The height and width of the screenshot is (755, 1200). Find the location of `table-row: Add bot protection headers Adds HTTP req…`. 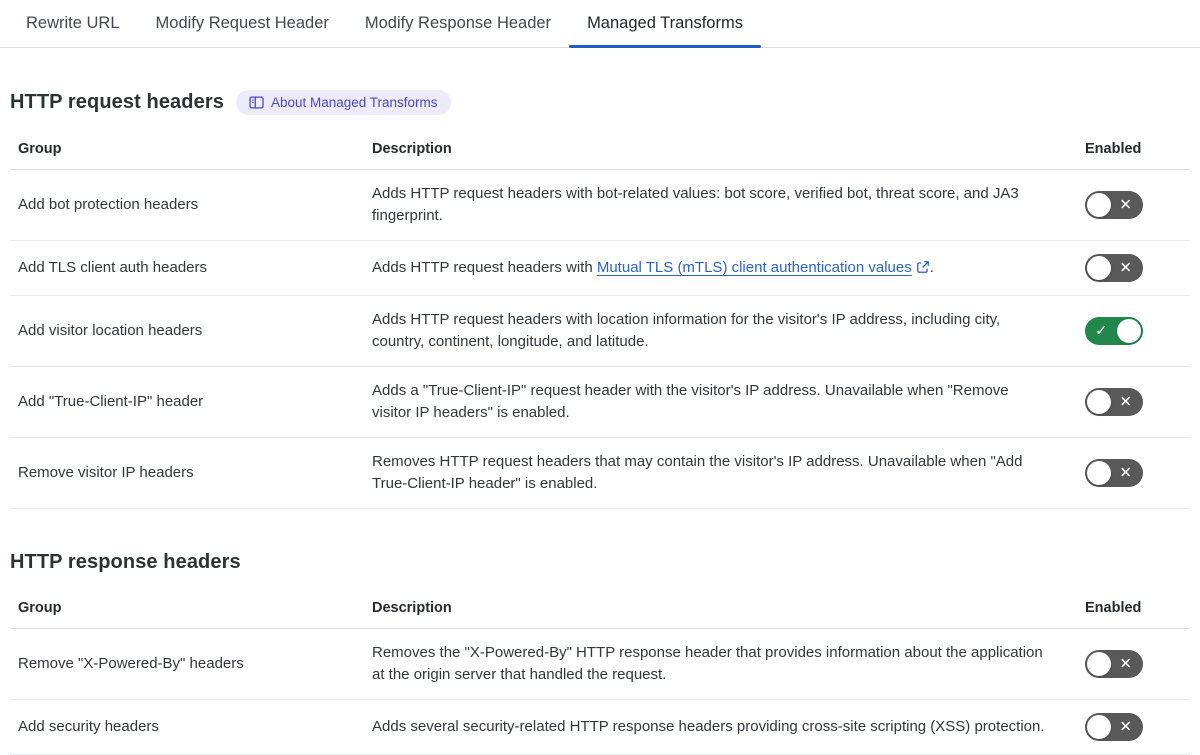

table-row: Add bot protection headers Adds HTTP req… is located at coordinates (600, 205).